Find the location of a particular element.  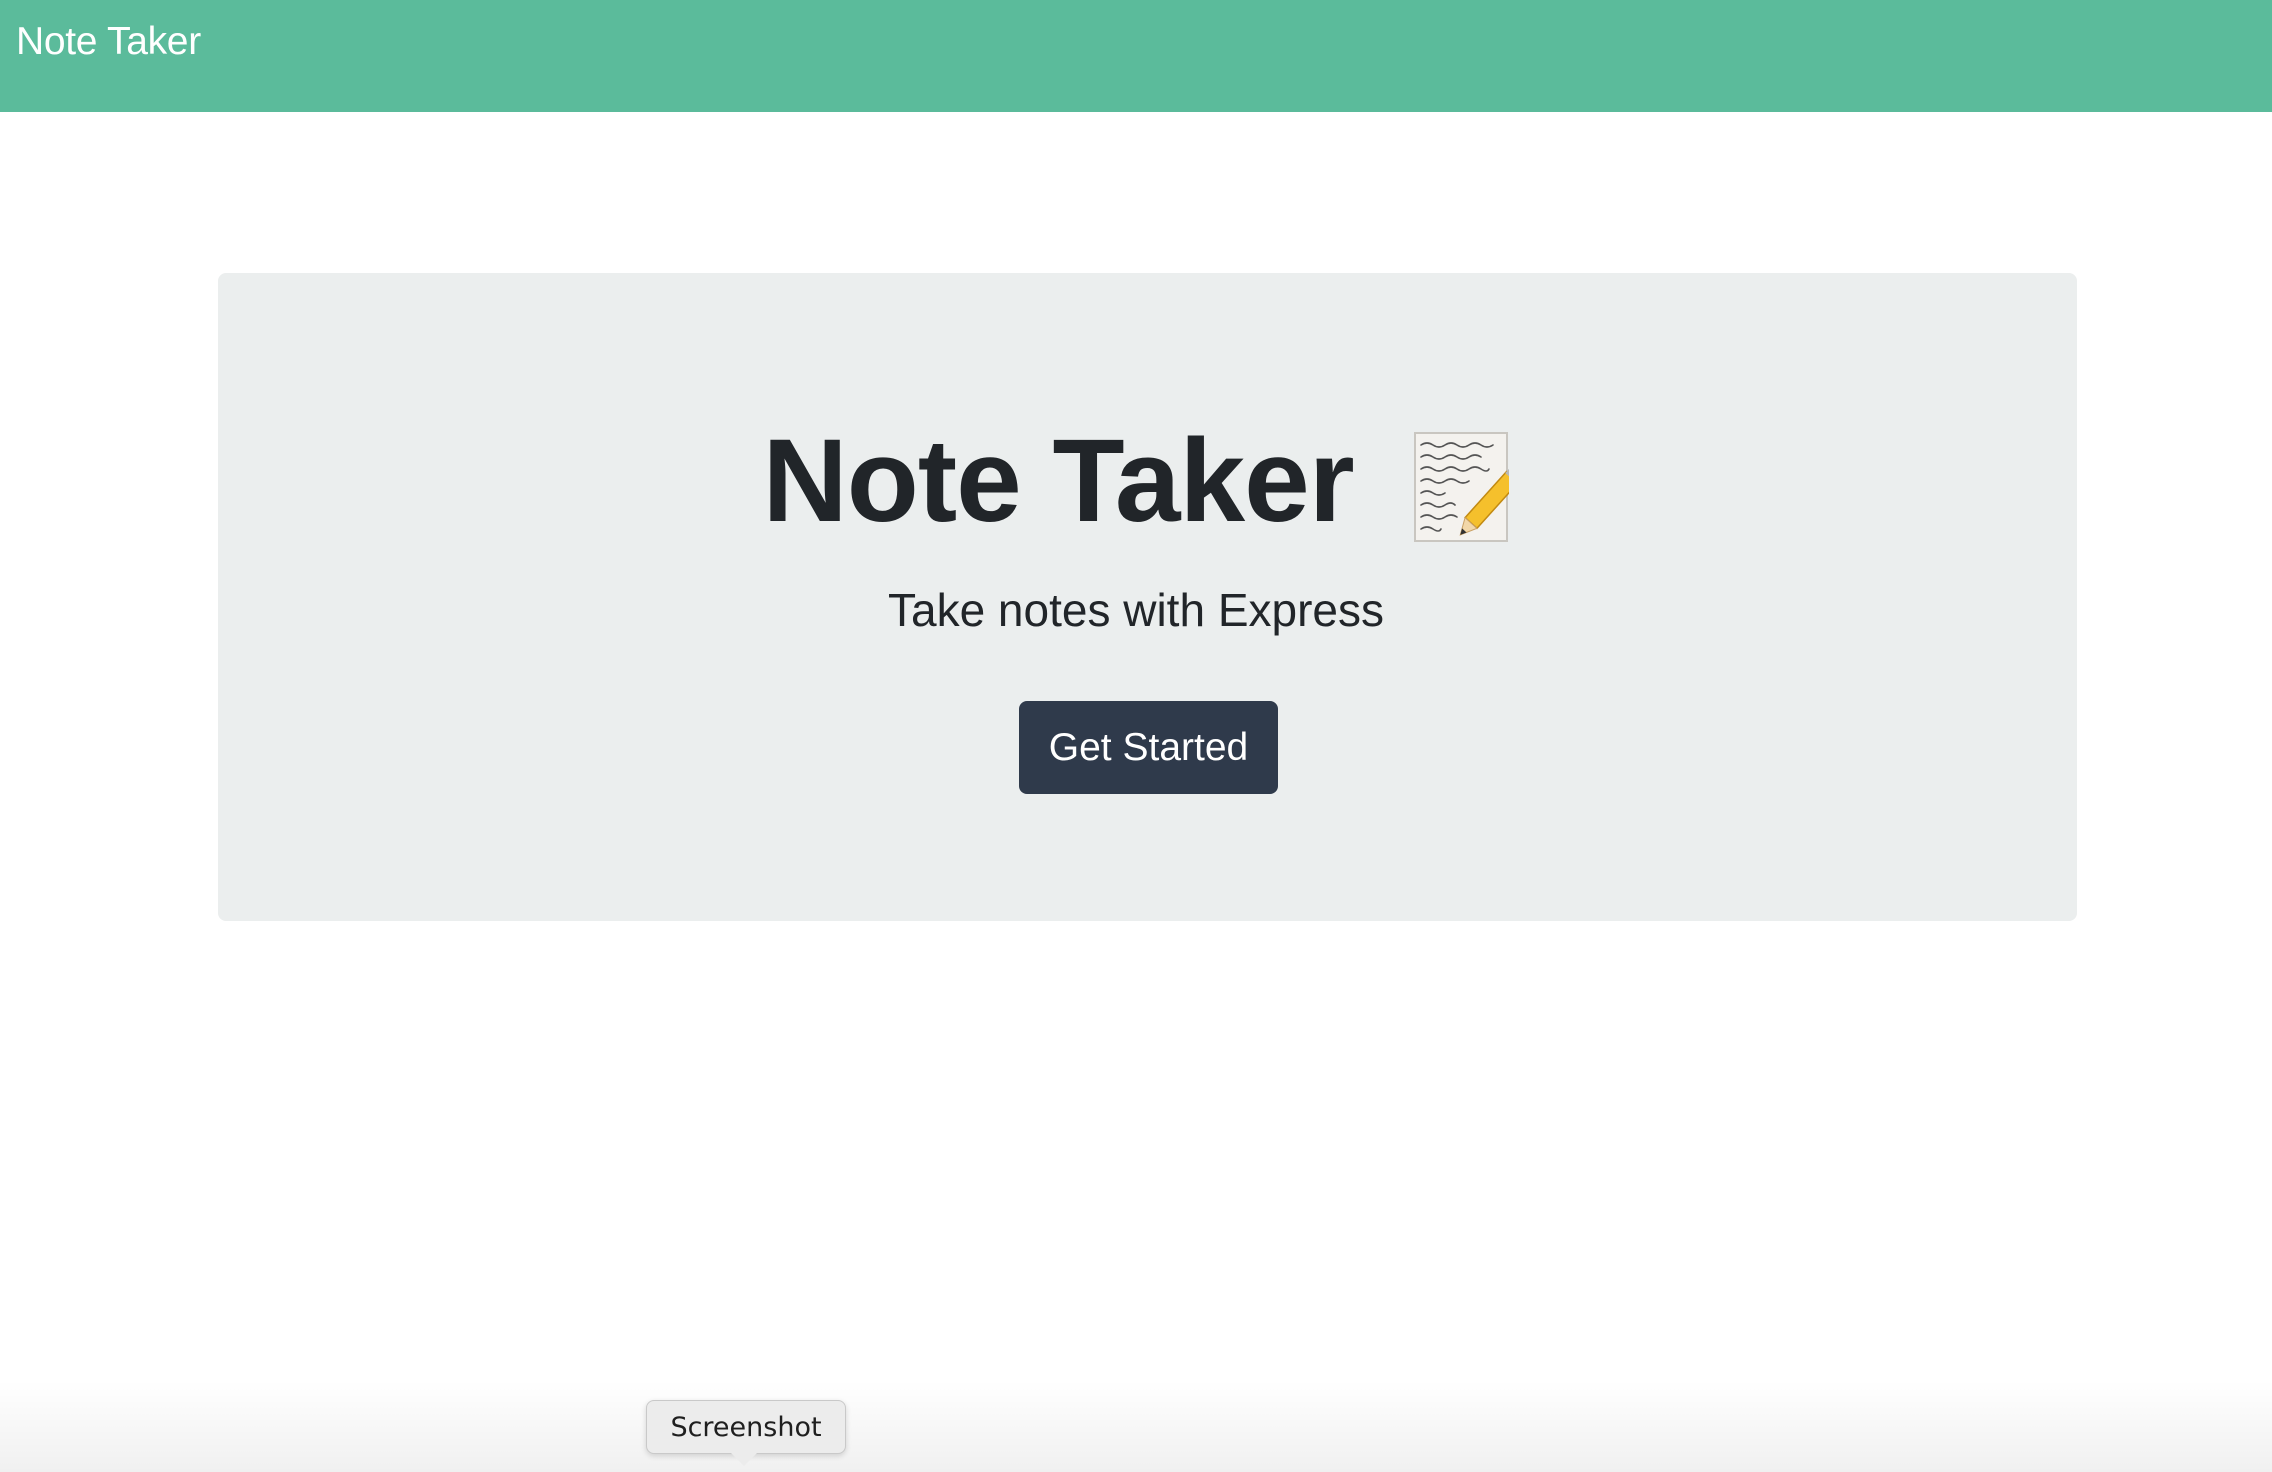

get-started-button: Get Started is located at coordinates (1148, 747).